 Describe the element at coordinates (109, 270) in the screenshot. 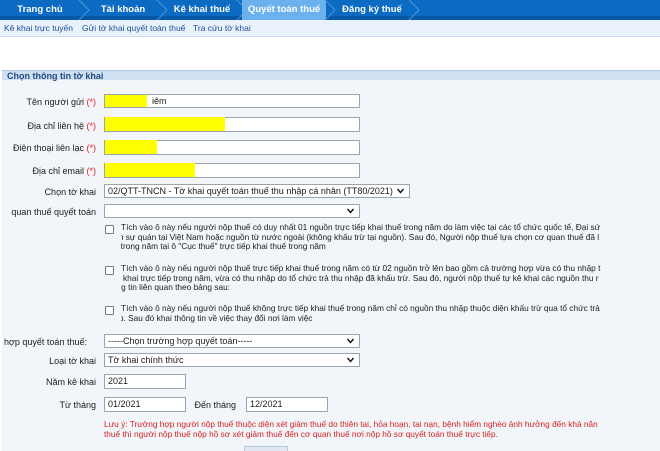

I see `option-multiple-sources-checkbox` at that location.